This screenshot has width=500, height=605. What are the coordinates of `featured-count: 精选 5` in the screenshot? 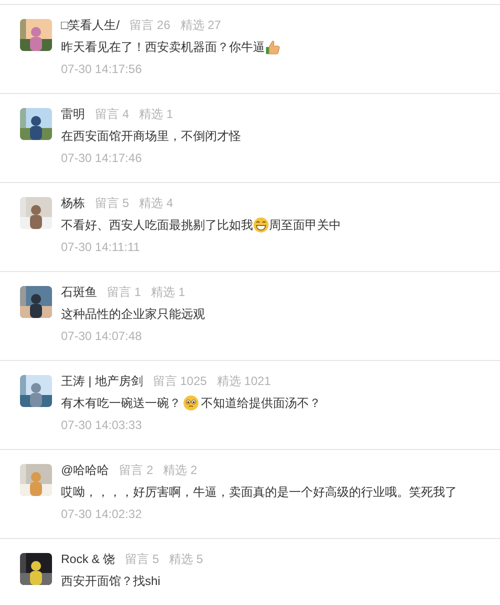 It's located at (186, 559).